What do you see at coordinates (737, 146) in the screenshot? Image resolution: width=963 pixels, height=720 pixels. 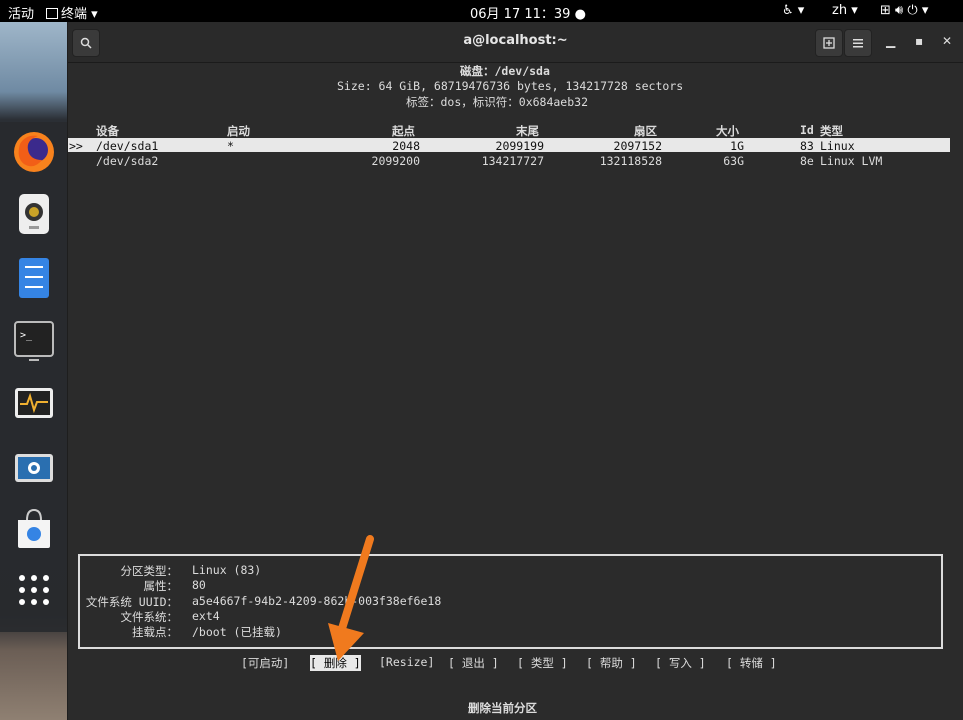 I see `row-size: 1G` at bounding box center [737, 146].